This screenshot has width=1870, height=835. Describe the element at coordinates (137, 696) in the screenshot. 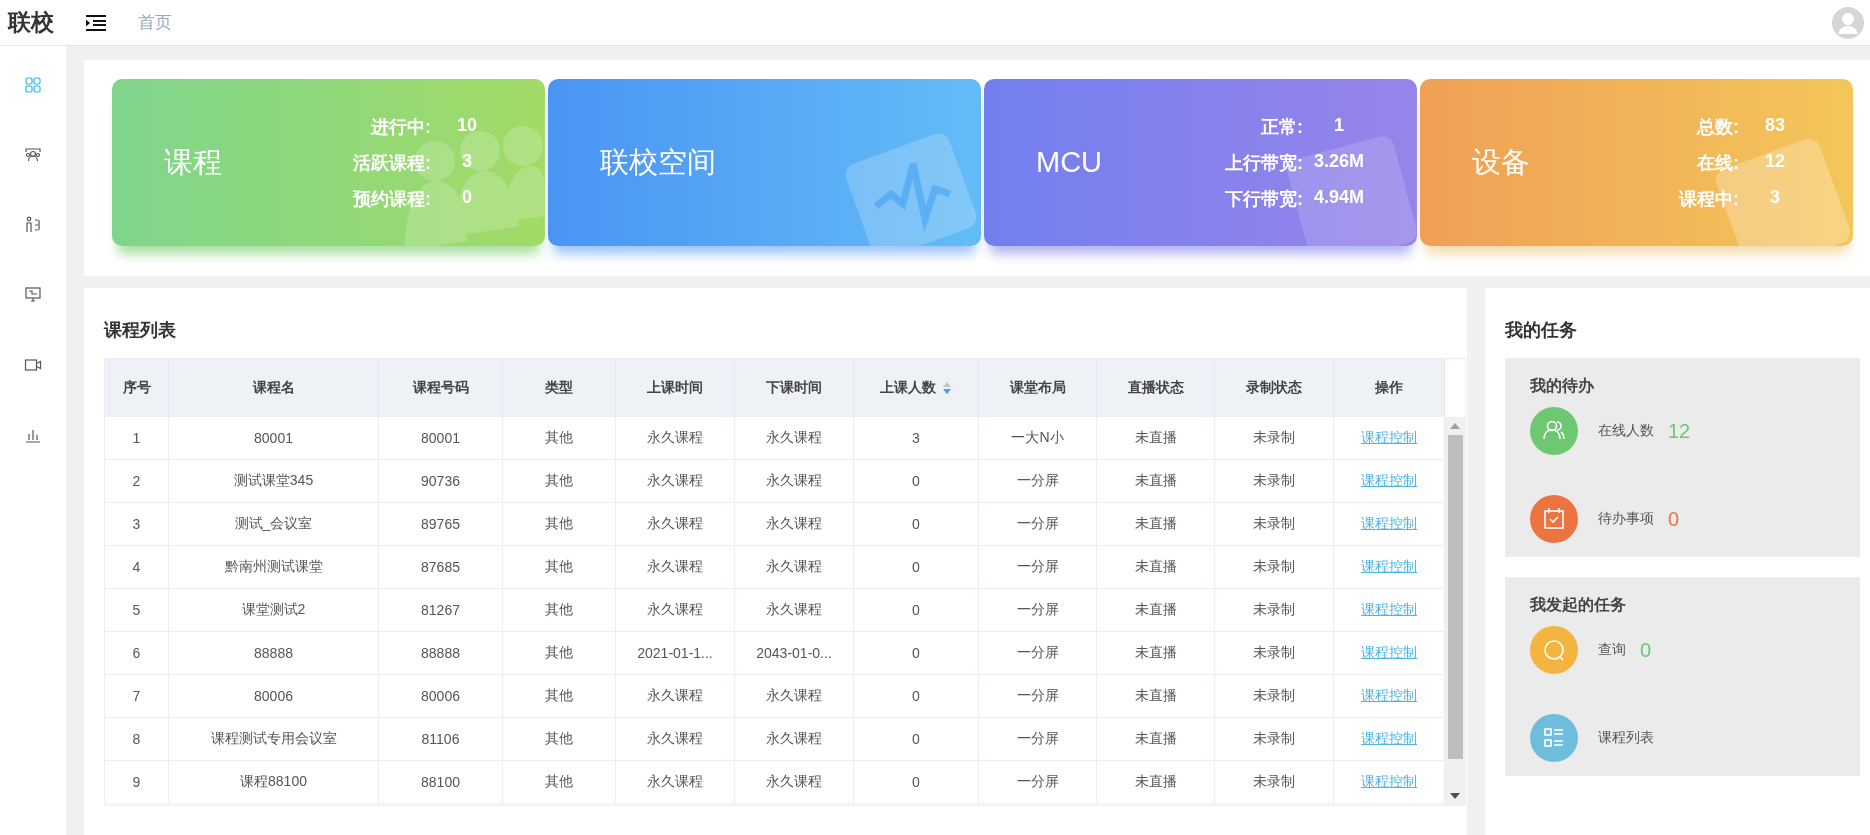

I see `table-cell: 7` at that location.